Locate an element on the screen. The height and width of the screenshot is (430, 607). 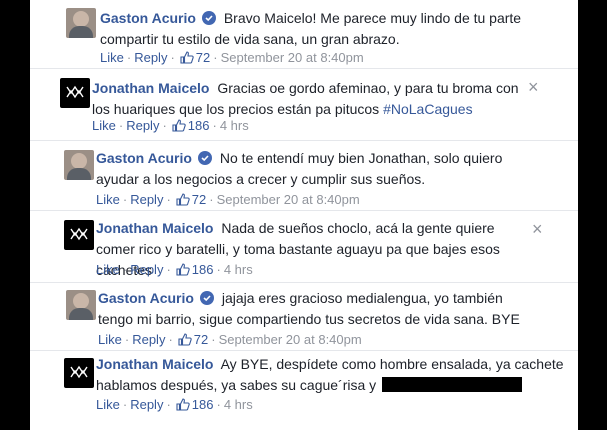
redaction-bar is located at coordinates (452, 384).